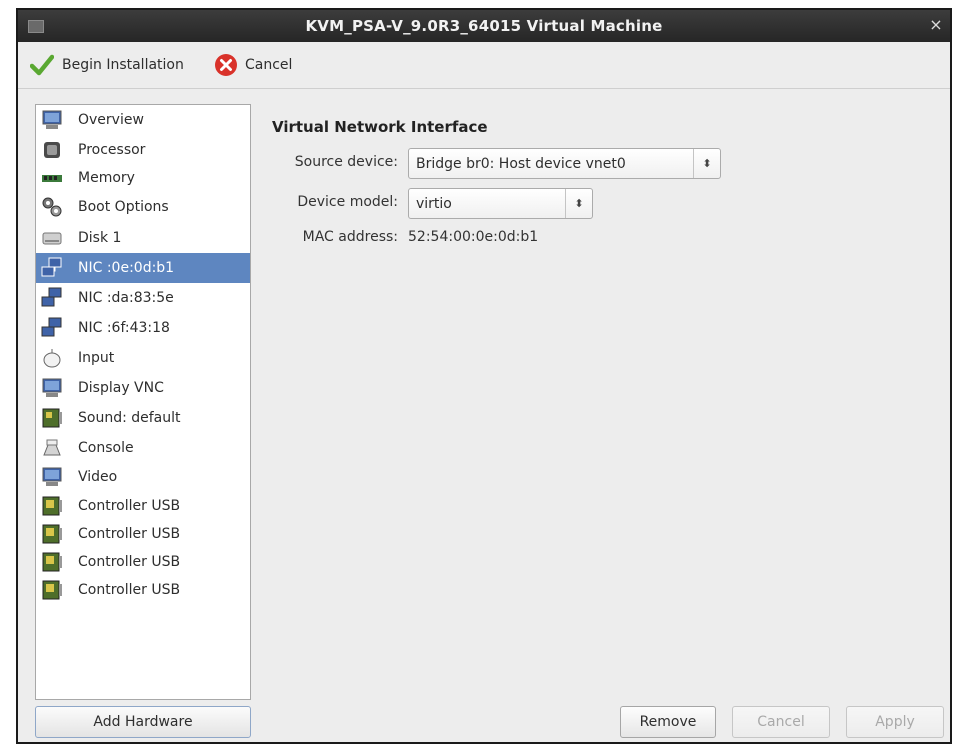 The image size is (955, 747). What do you see at coordinates (143, 722) in the screenshot?
I see `add-hardware-button: Add Hardware` at bounding box center [143, 722].